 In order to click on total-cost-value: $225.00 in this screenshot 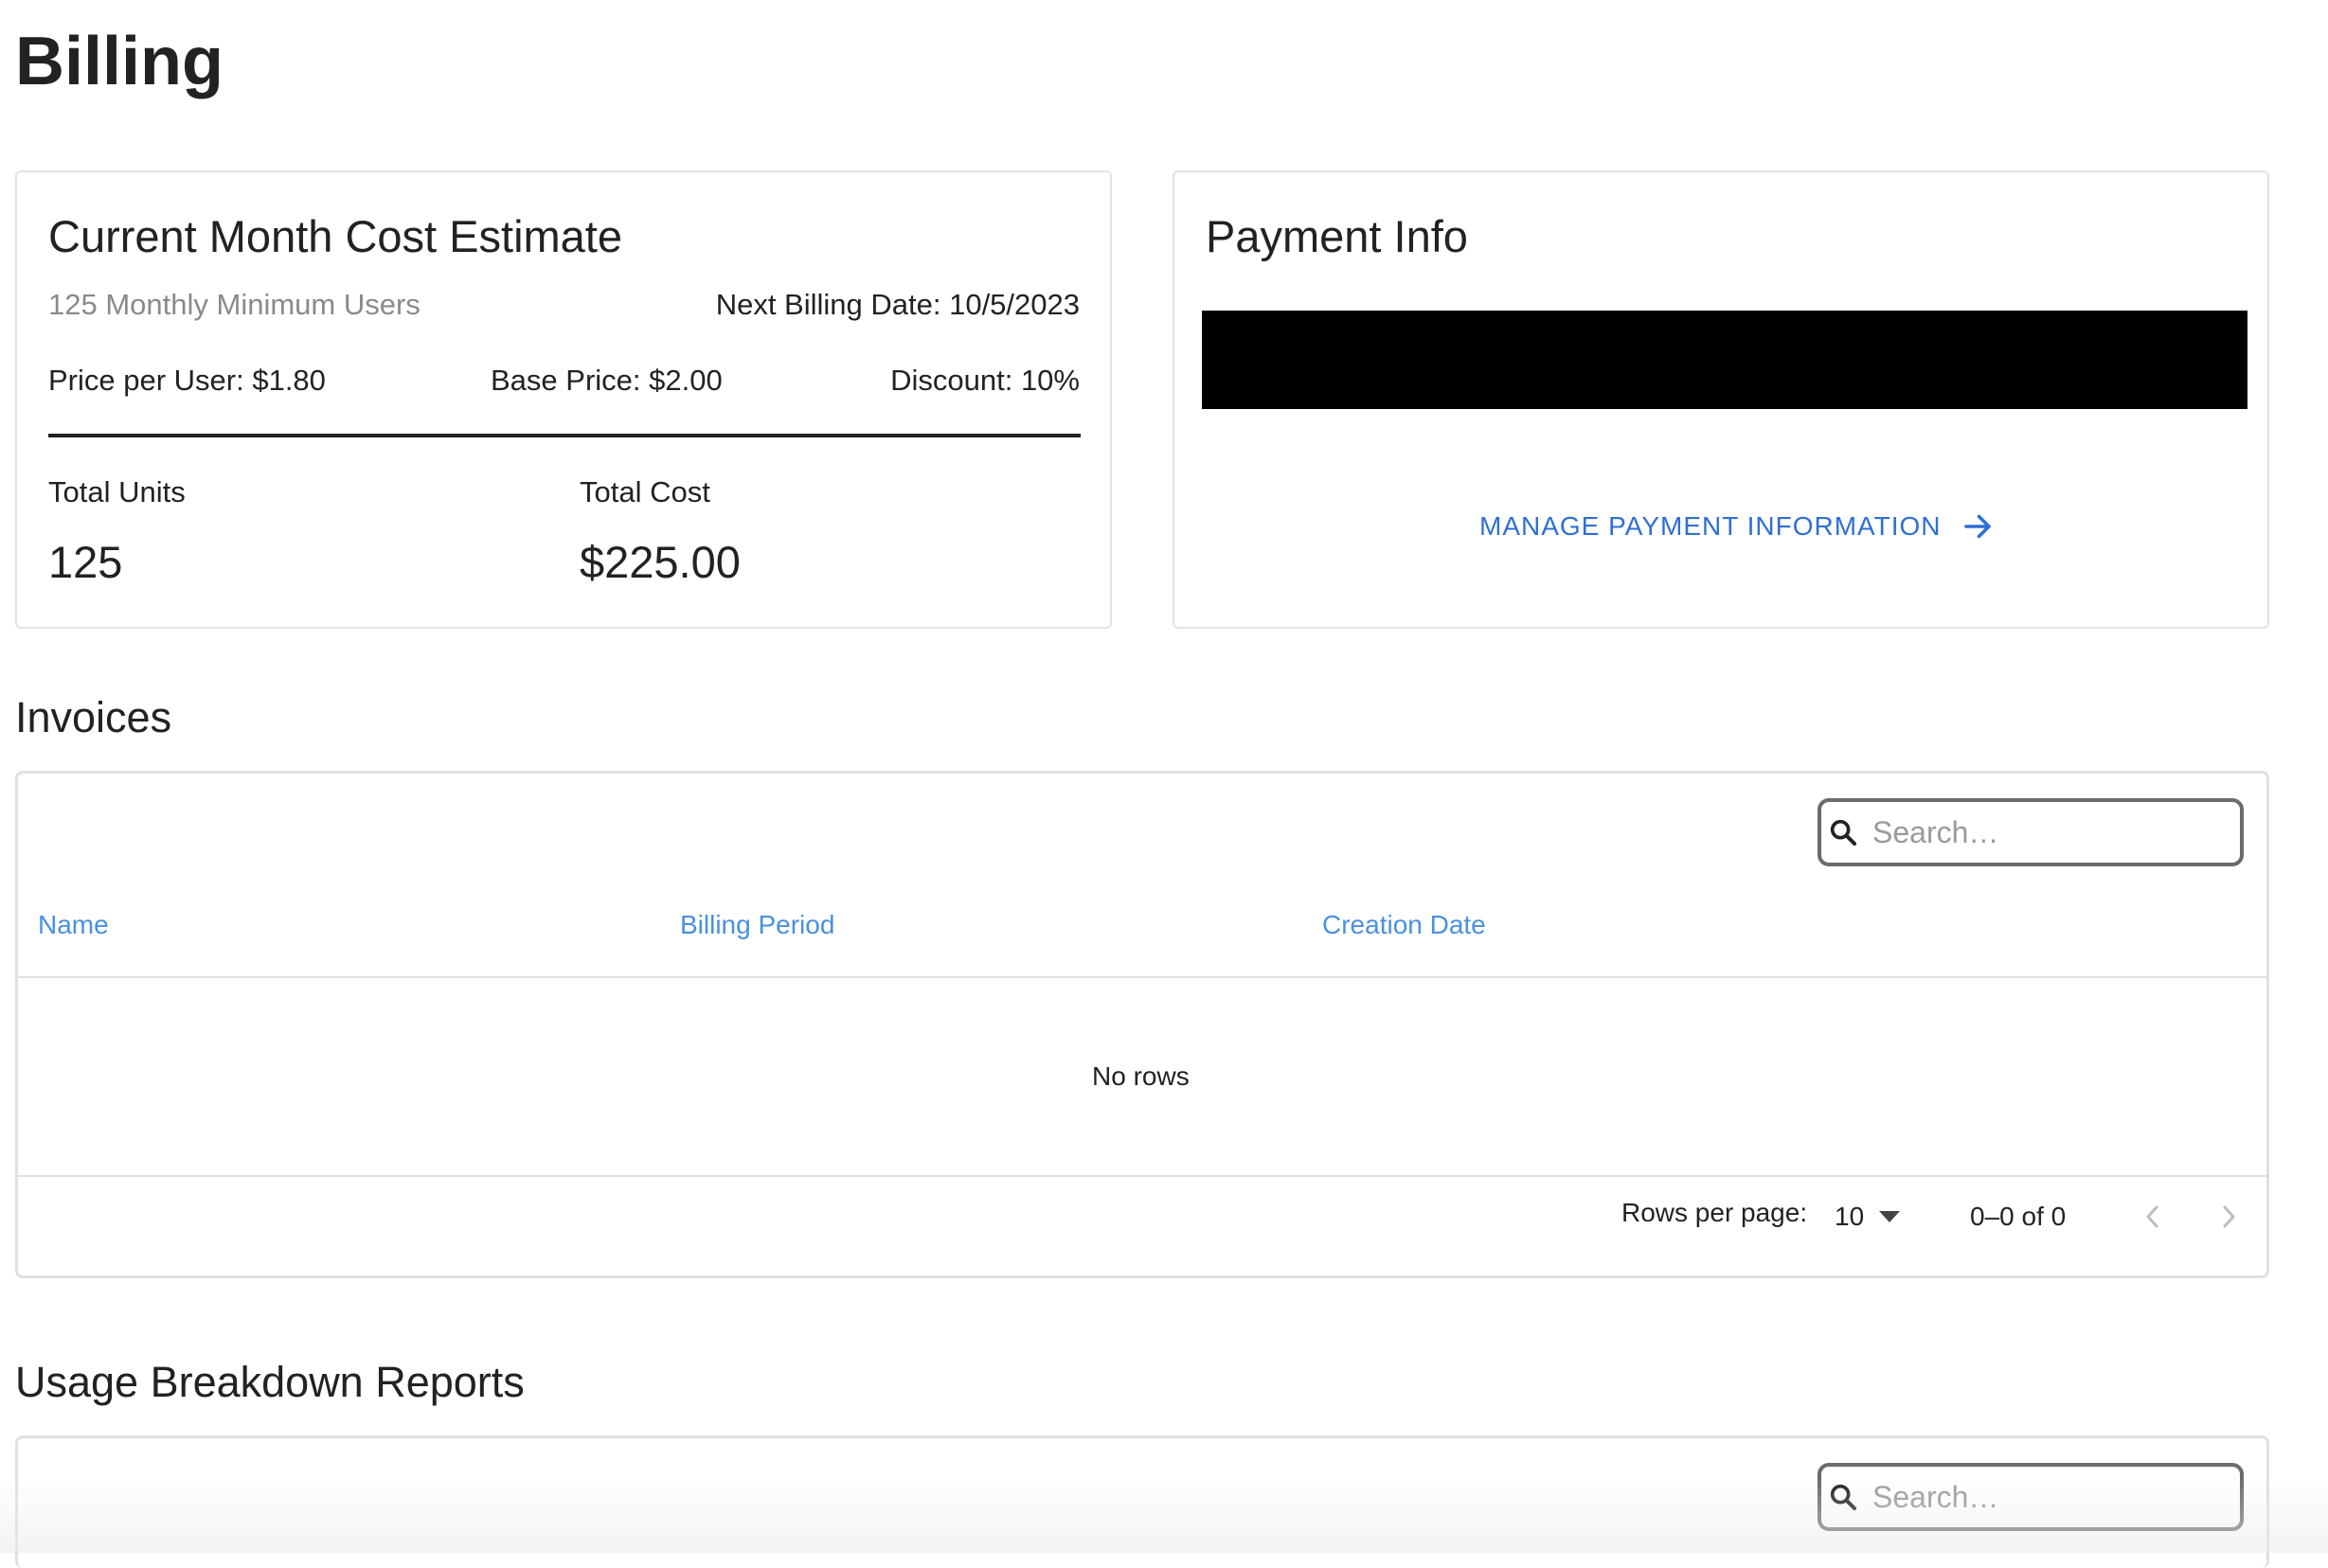, I will do `click(660, 562)`.